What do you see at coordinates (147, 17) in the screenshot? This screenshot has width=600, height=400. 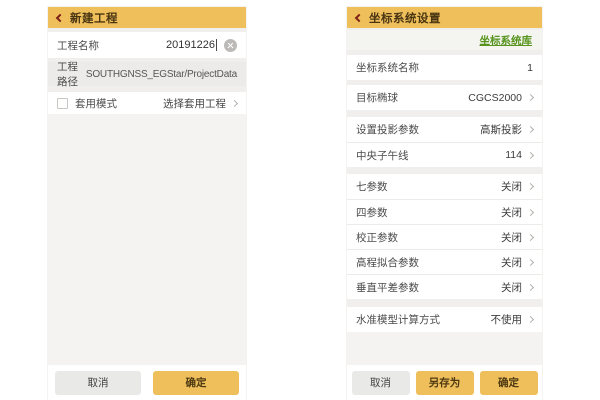 I see `header-new-project: 新建工程` at bounding box center [147, 17].